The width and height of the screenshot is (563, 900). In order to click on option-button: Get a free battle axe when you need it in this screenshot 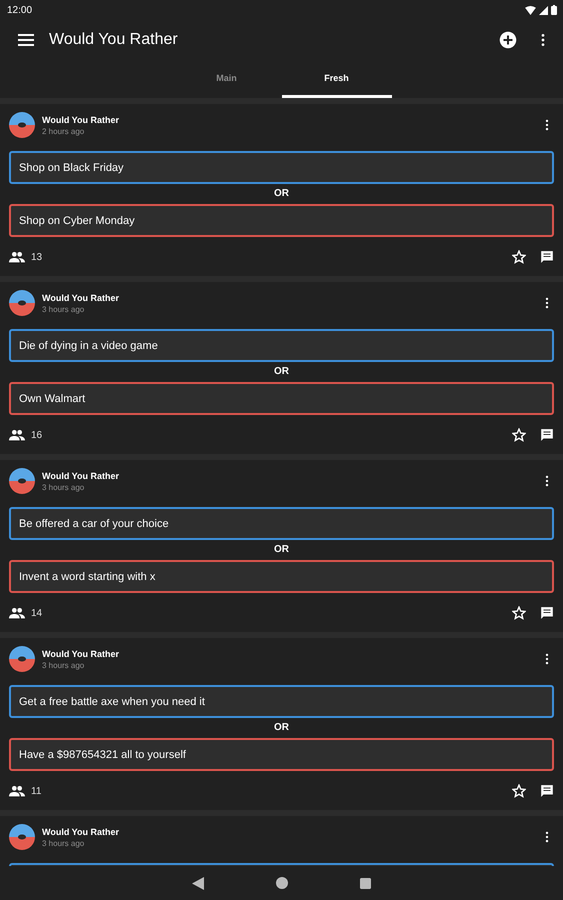, I will do `click(281, 701)`.